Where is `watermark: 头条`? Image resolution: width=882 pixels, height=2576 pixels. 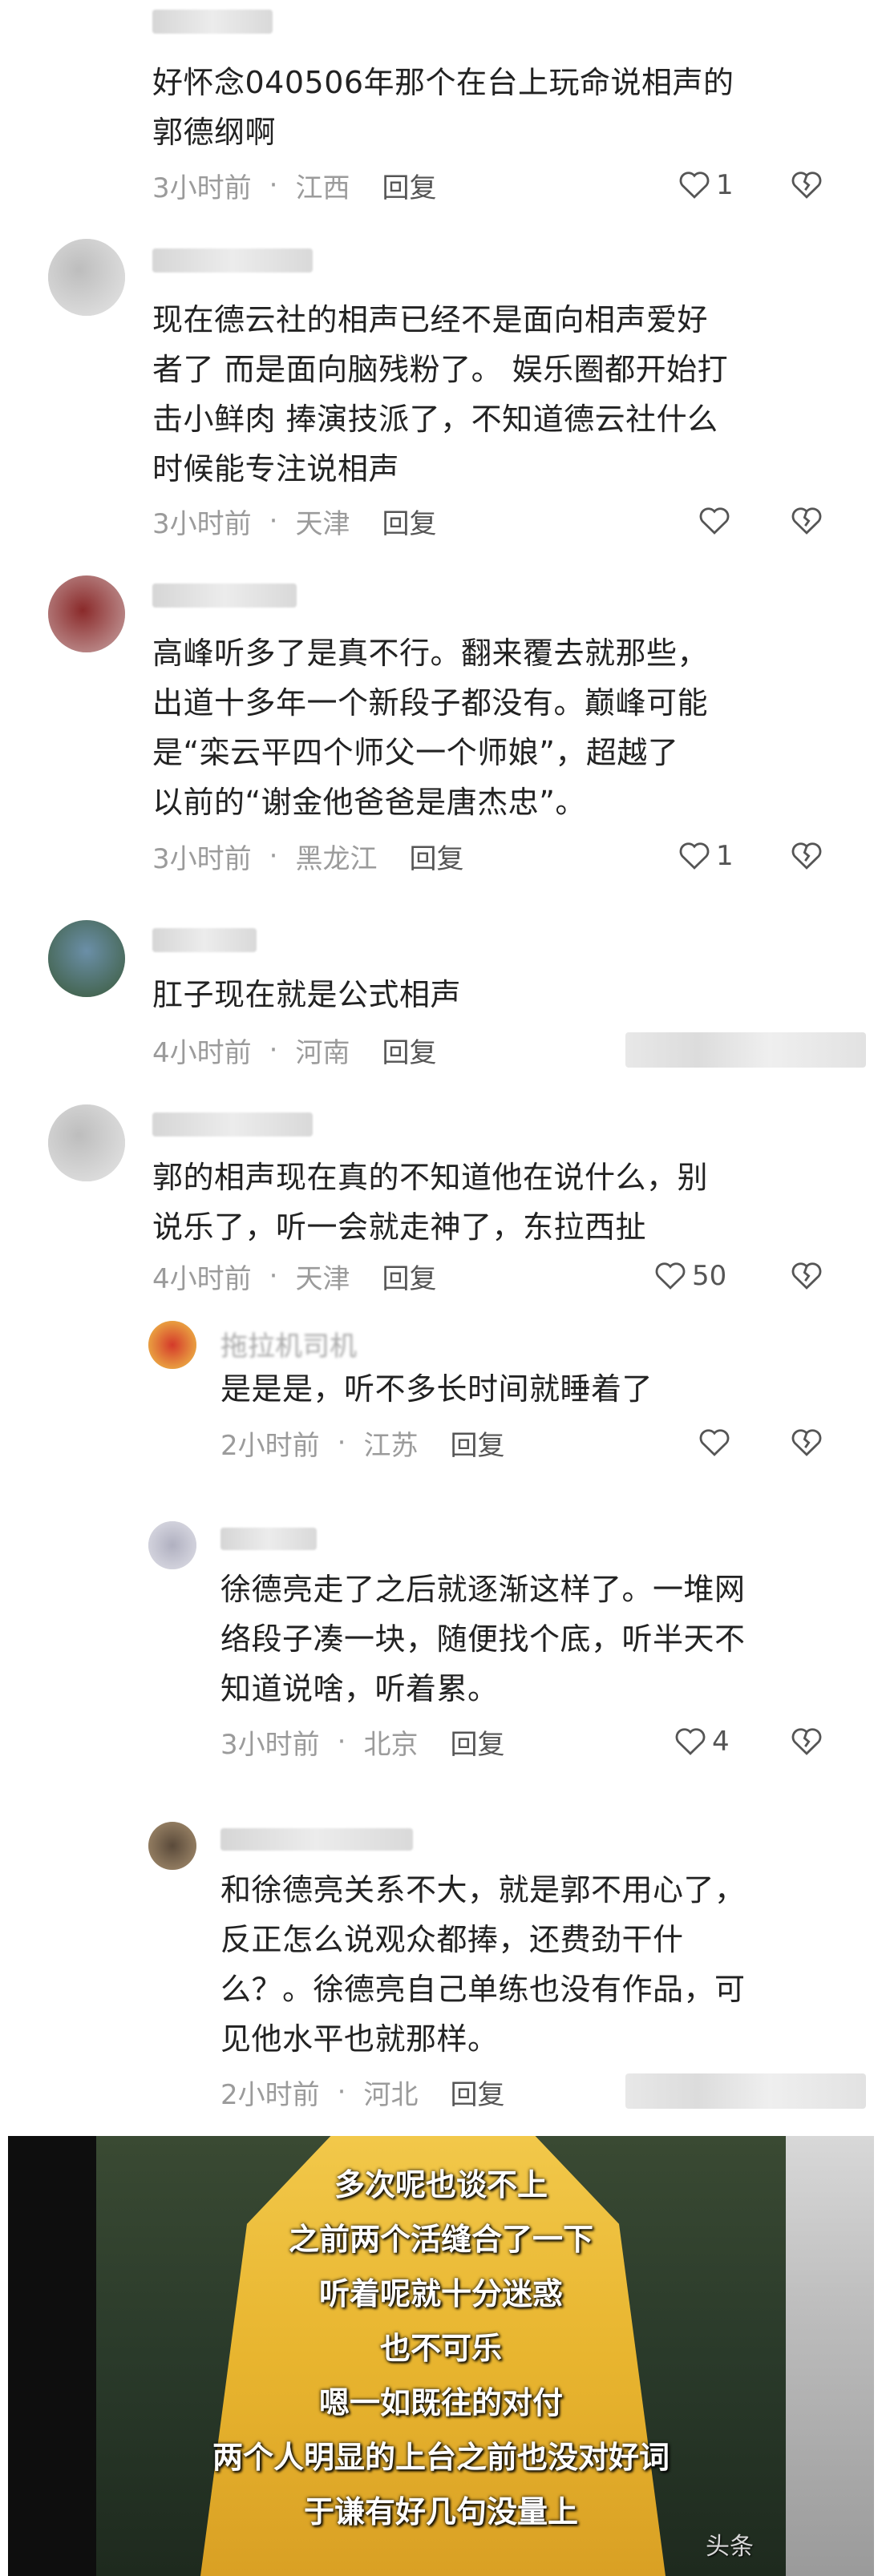 watermark: 头条 is located at coordinates (730, 2547).